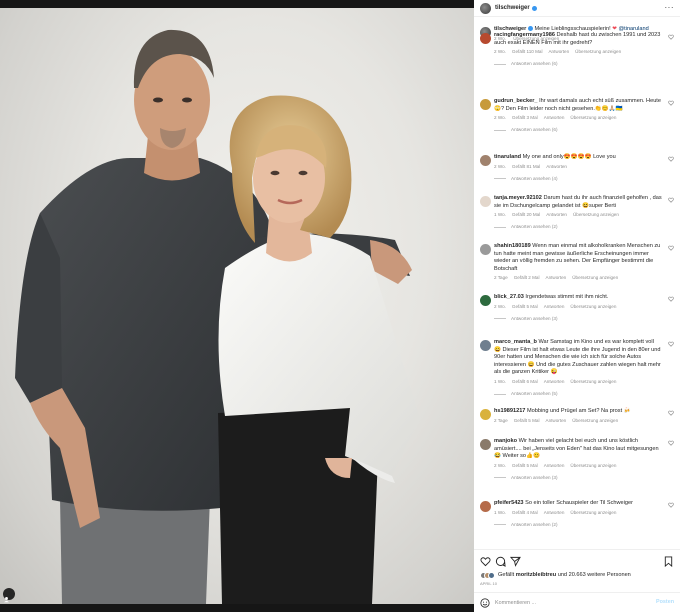  Describe the element at coordinates (526, 214) in the screenshot. I see `comment-likes: Gefällt 20 Mal` at that location.